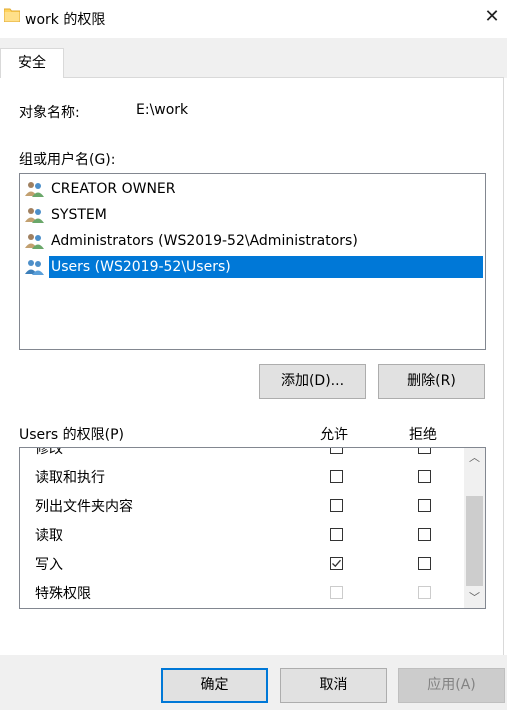  I want to click on permission-name: 写入, so click(49, 565).